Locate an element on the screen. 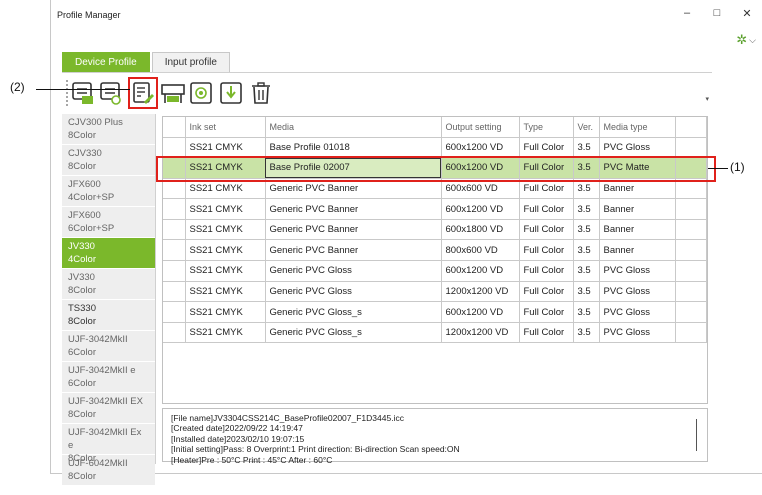 The image size is (762, 495). sidebar-item: UJF-3042MkII Ex e 8Color is located at coordinates (108, 444).